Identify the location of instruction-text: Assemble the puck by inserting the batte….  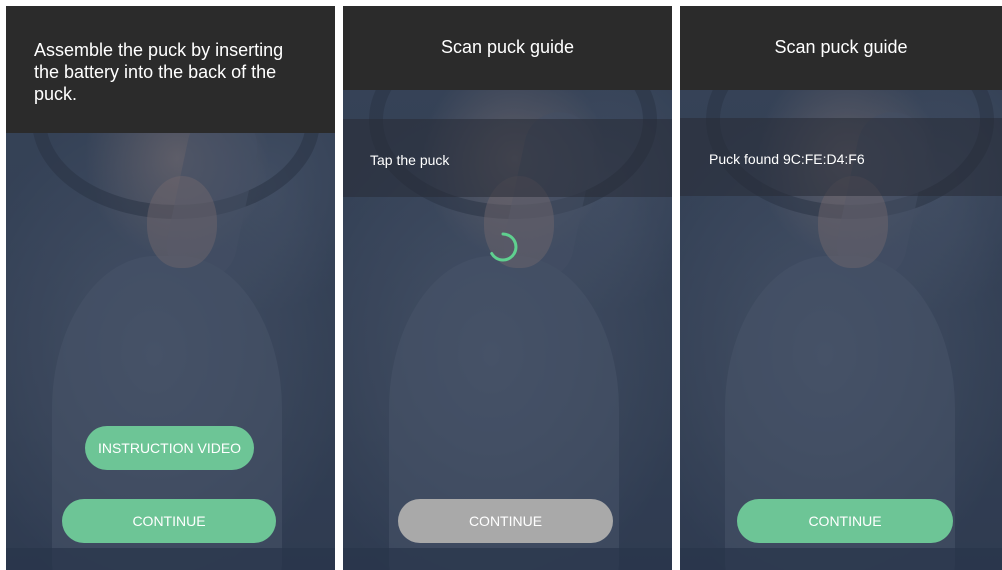
(159, 72).